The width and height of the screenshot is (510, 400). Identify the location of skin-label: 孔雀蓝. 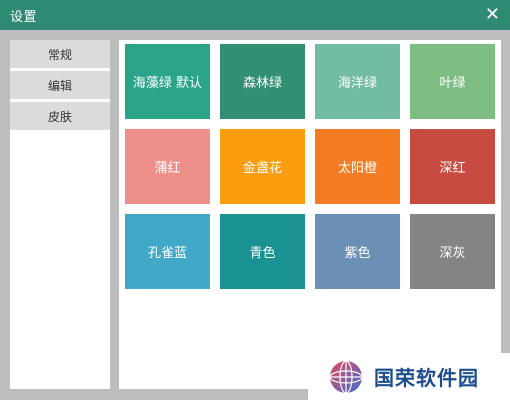
(167, 253).